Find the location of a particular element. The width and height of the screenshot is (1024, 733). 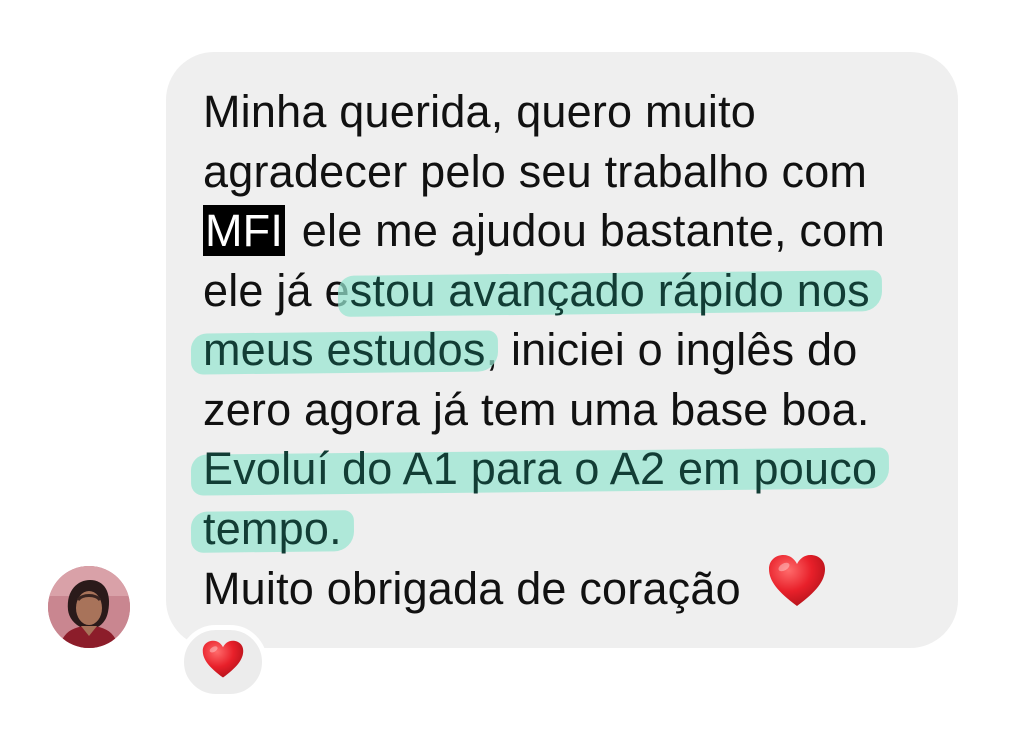

message-line: Evoluí do A1 para o A2 em pouco is located at coordinates (573, 469).